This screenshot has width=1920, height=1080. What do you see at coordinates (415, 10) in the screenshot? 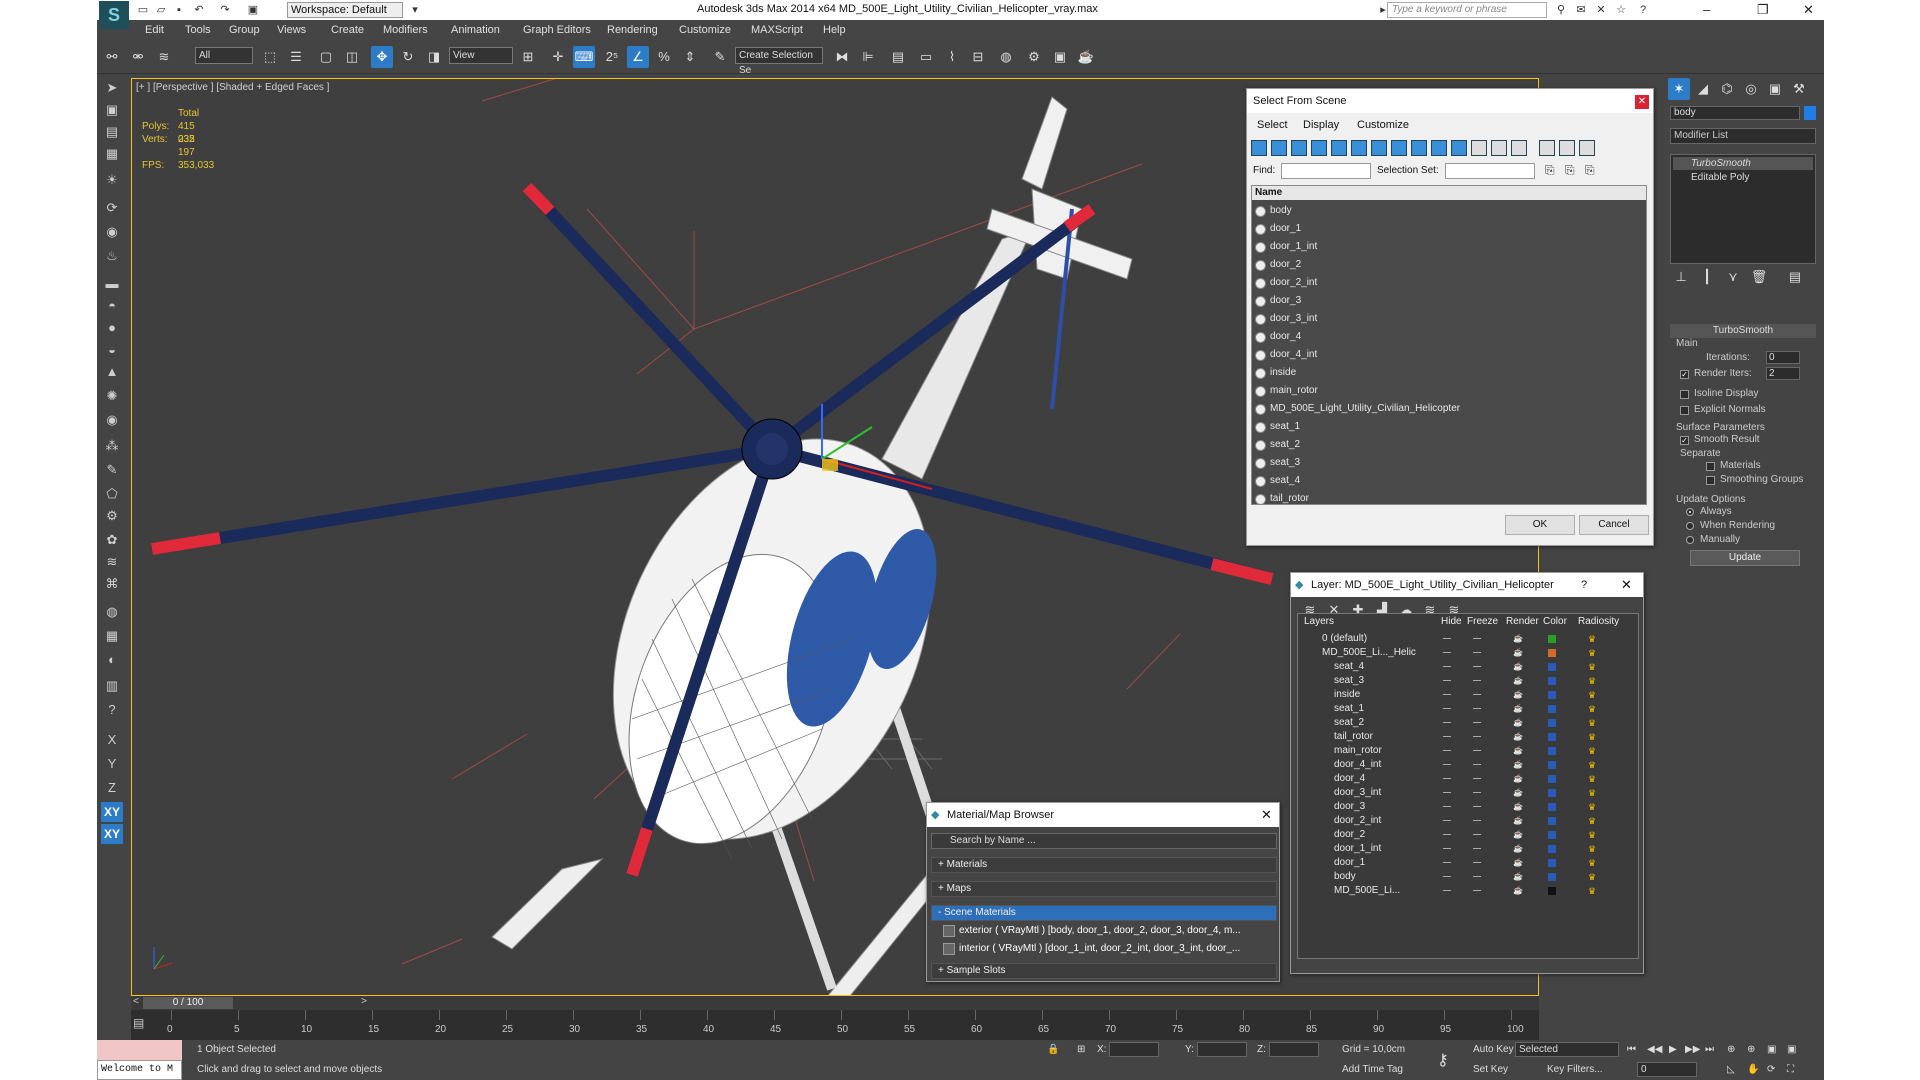
I see `dropdown-arrow-icon: ▾` at bounding box center [415, 10].